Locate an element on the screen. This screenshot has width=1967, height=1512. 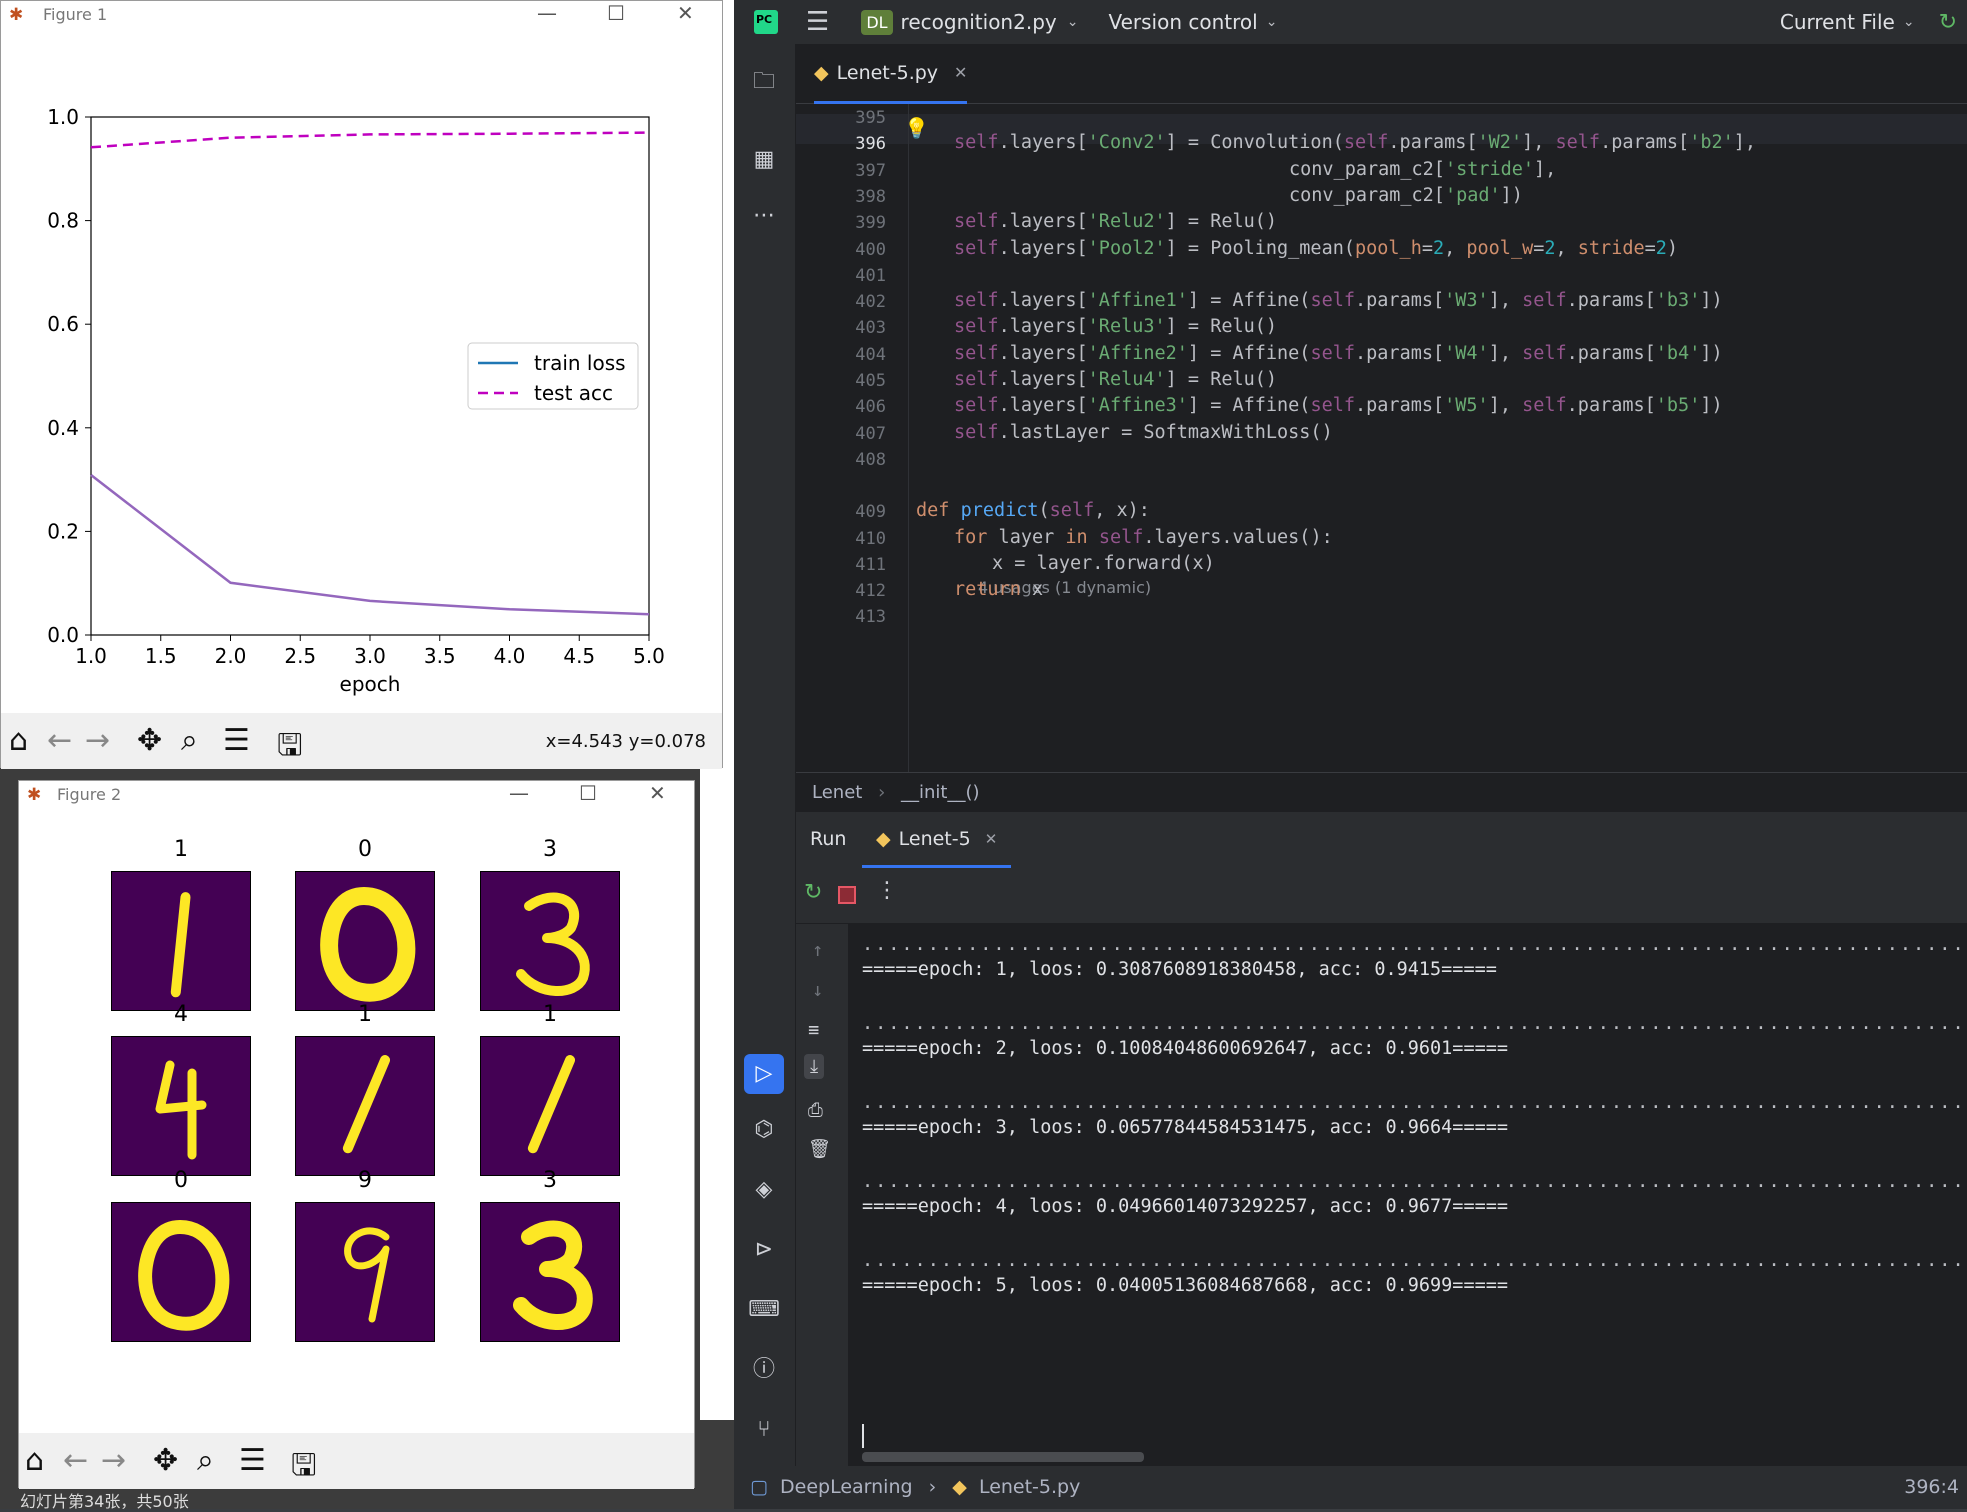
vcs-dropdown: Version control is located at coordinates (1182, 22).